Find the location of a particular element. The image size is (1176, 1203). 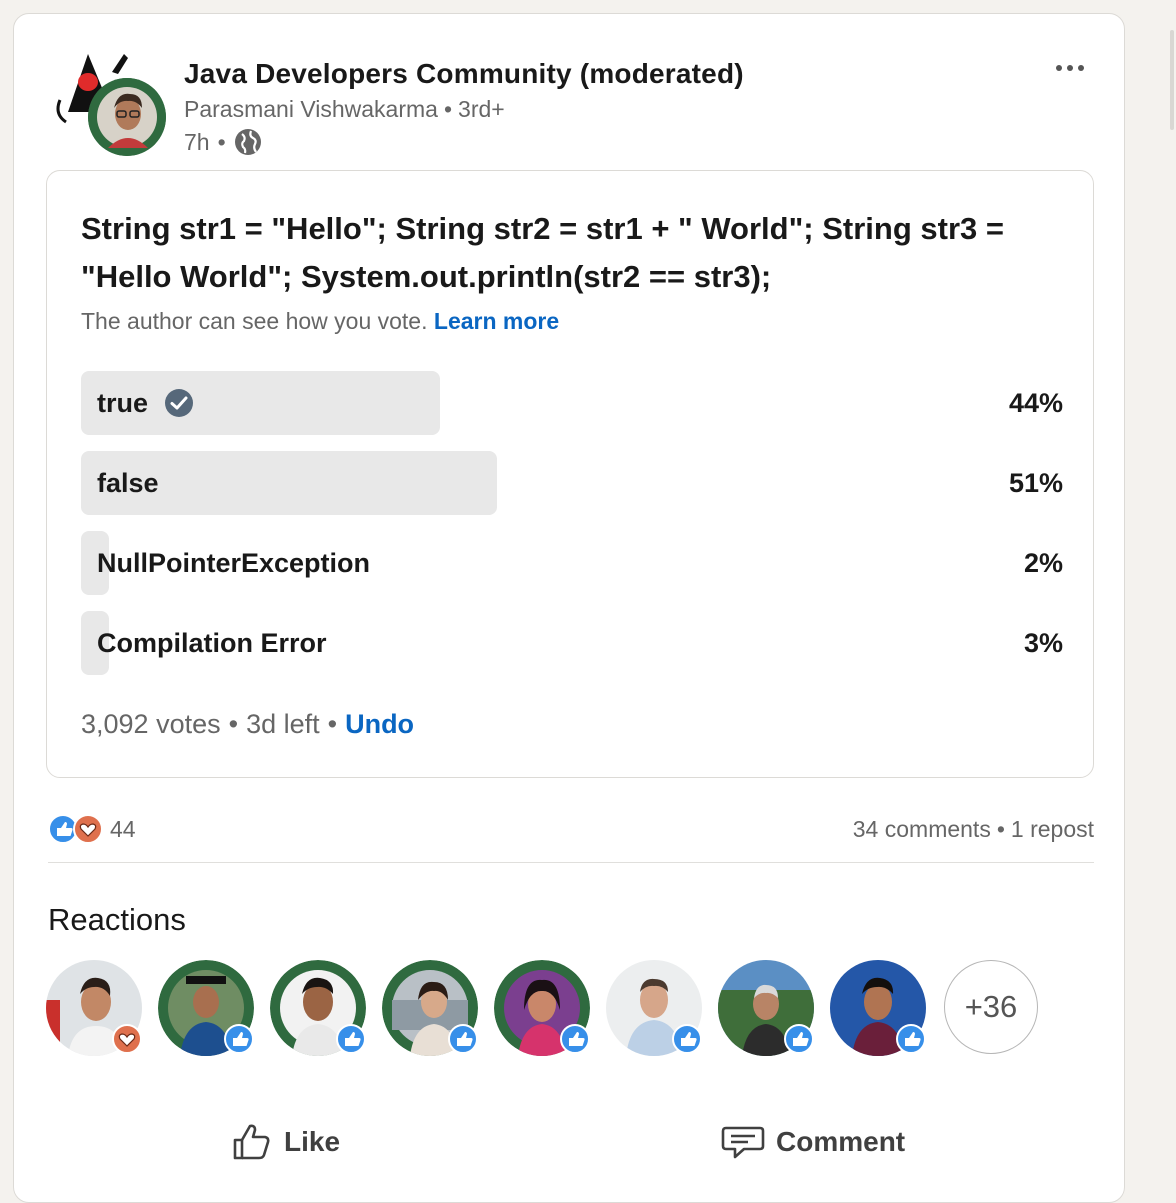

like-button: Like is located at coordinates (285, 1142).